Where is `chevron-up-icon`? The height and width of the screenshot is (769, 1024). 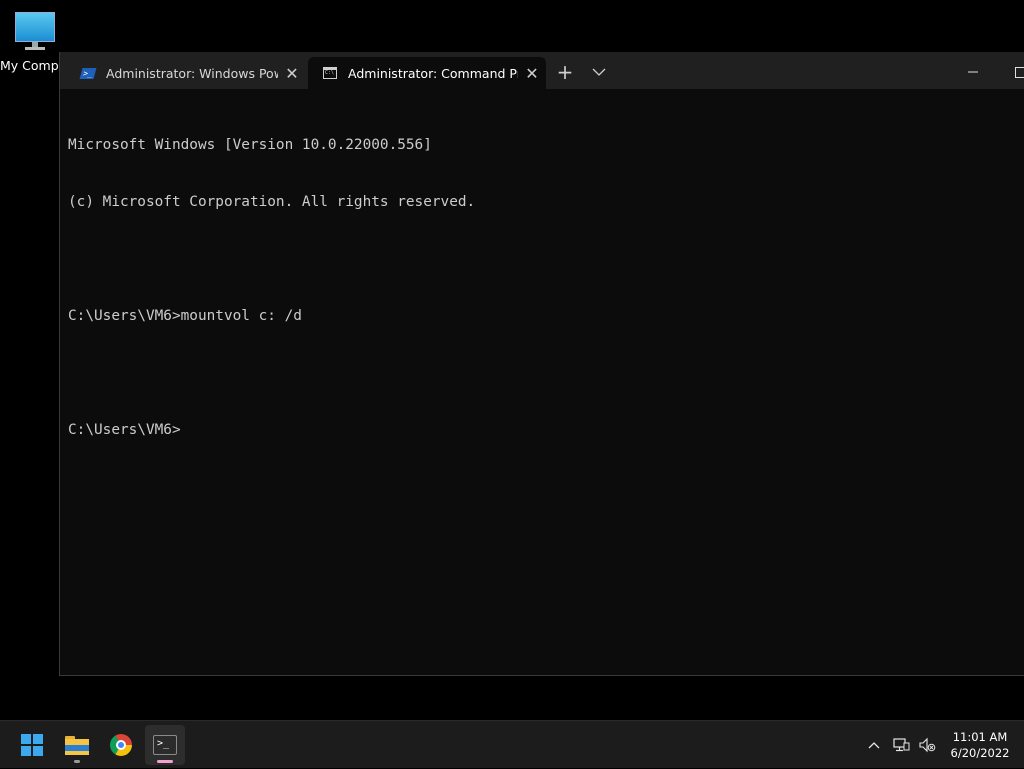 chevron-up-icon is located at coordinates (874, 745).